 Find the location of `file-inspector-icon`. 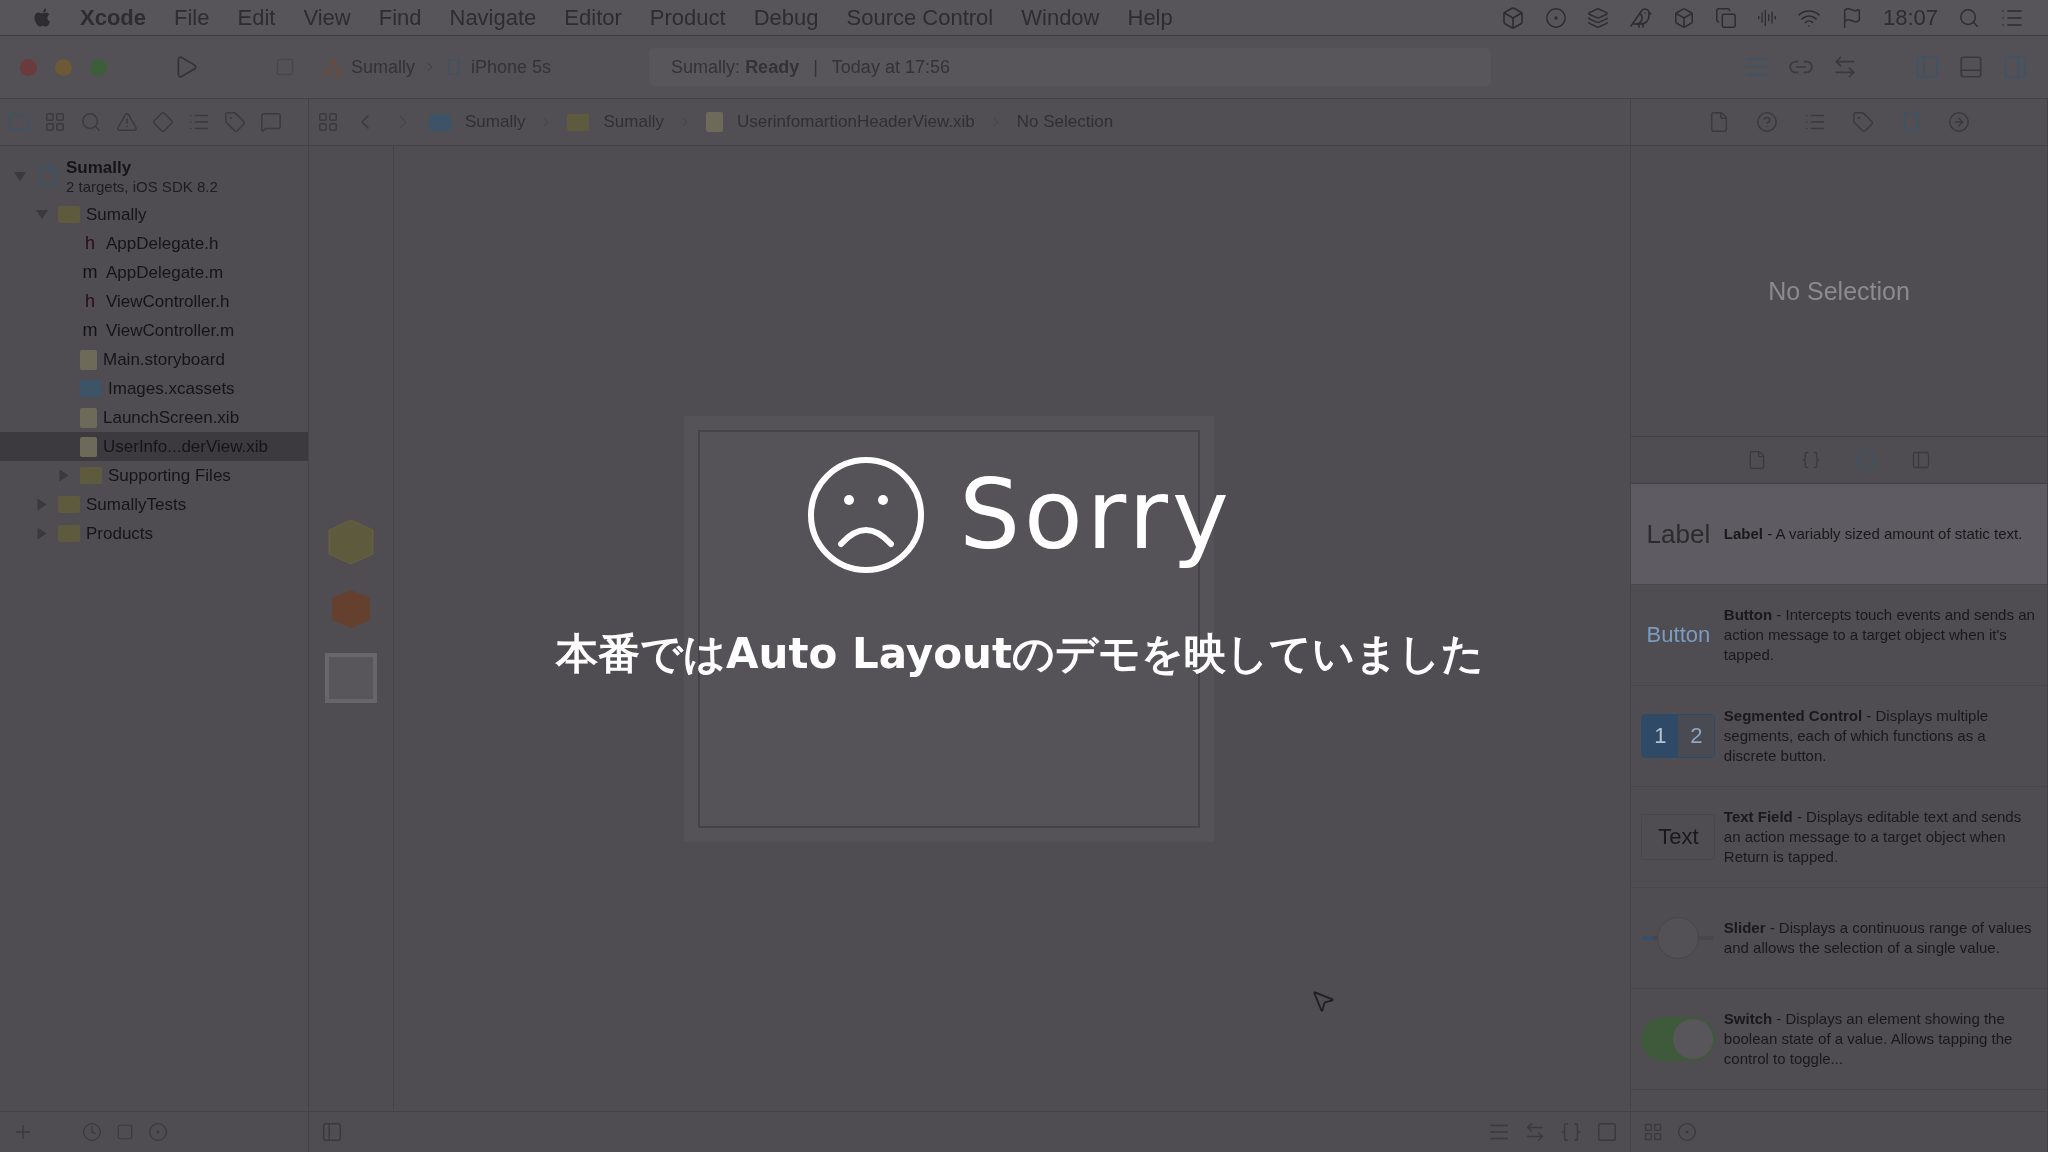

file-inspector-icon is located at coordinates (1719, 122).